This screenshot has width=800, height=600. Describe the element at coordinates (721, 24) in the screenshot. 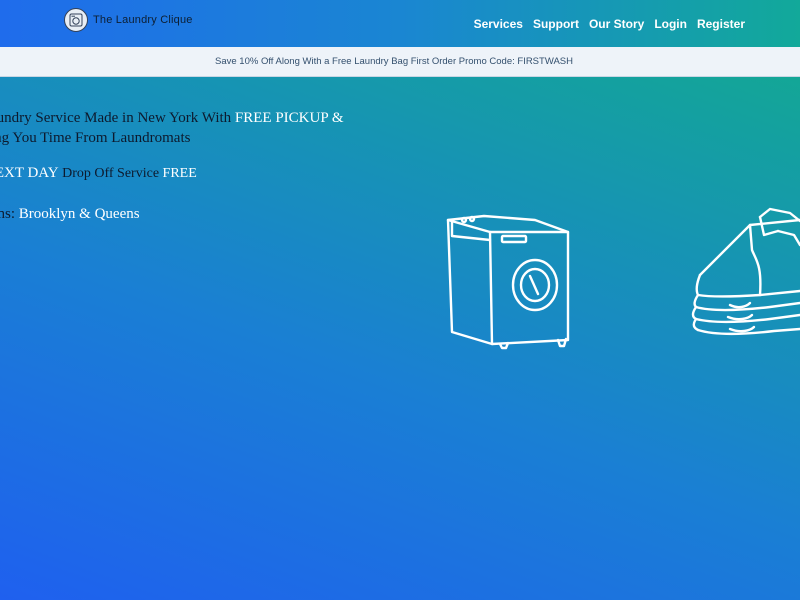

I see `nav-register: Register` at that location.